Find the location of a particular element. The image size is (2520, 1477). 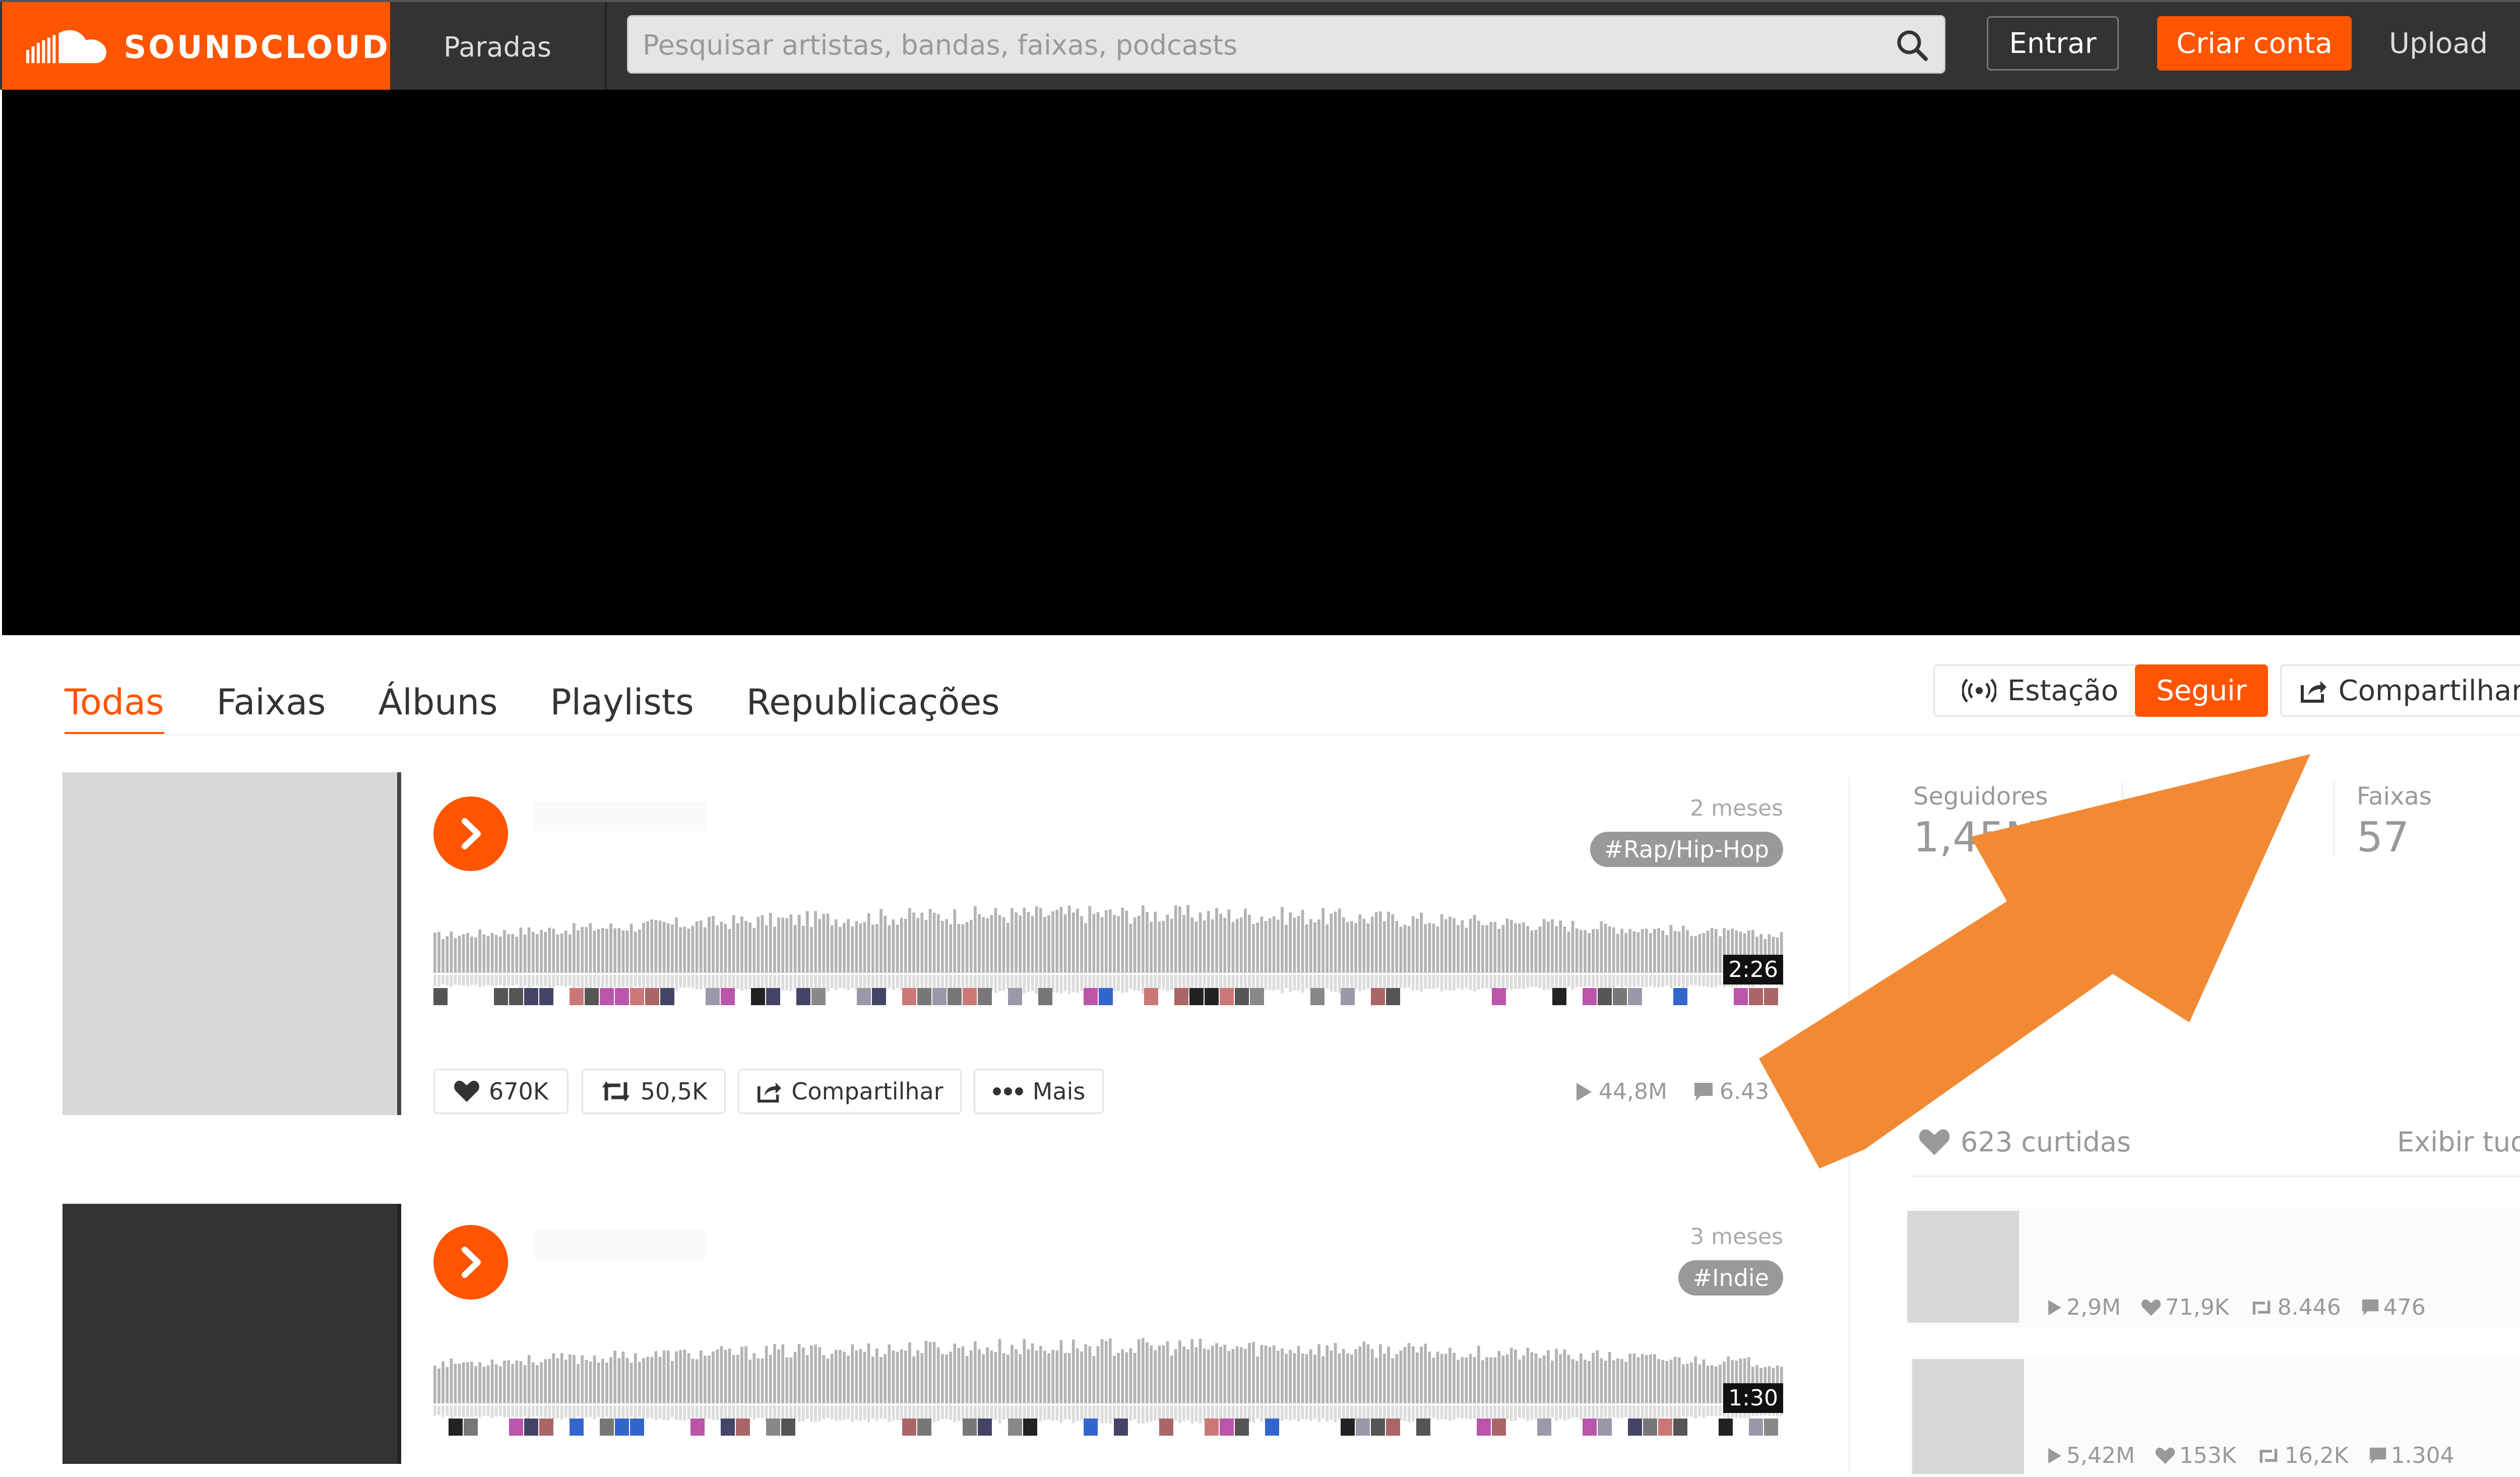

share-profile-label: Compartilhar is located at coordinates (2429, 690).